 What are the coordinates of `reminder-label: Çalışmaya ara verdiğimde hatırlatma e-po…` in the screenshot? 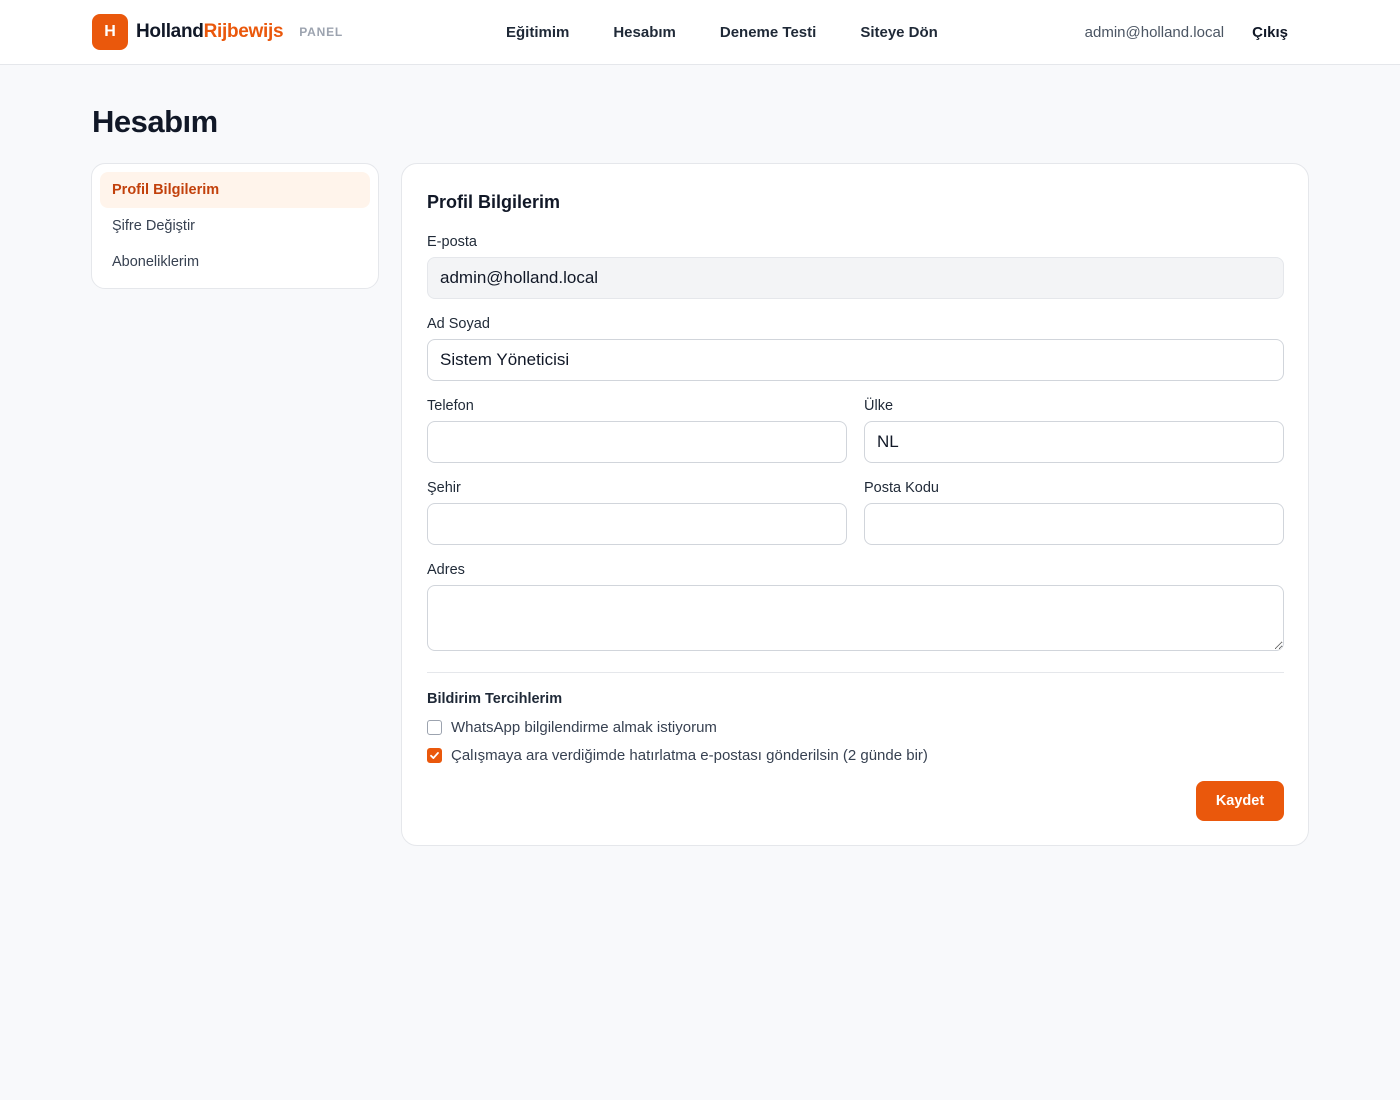 It's located at (689, 755).